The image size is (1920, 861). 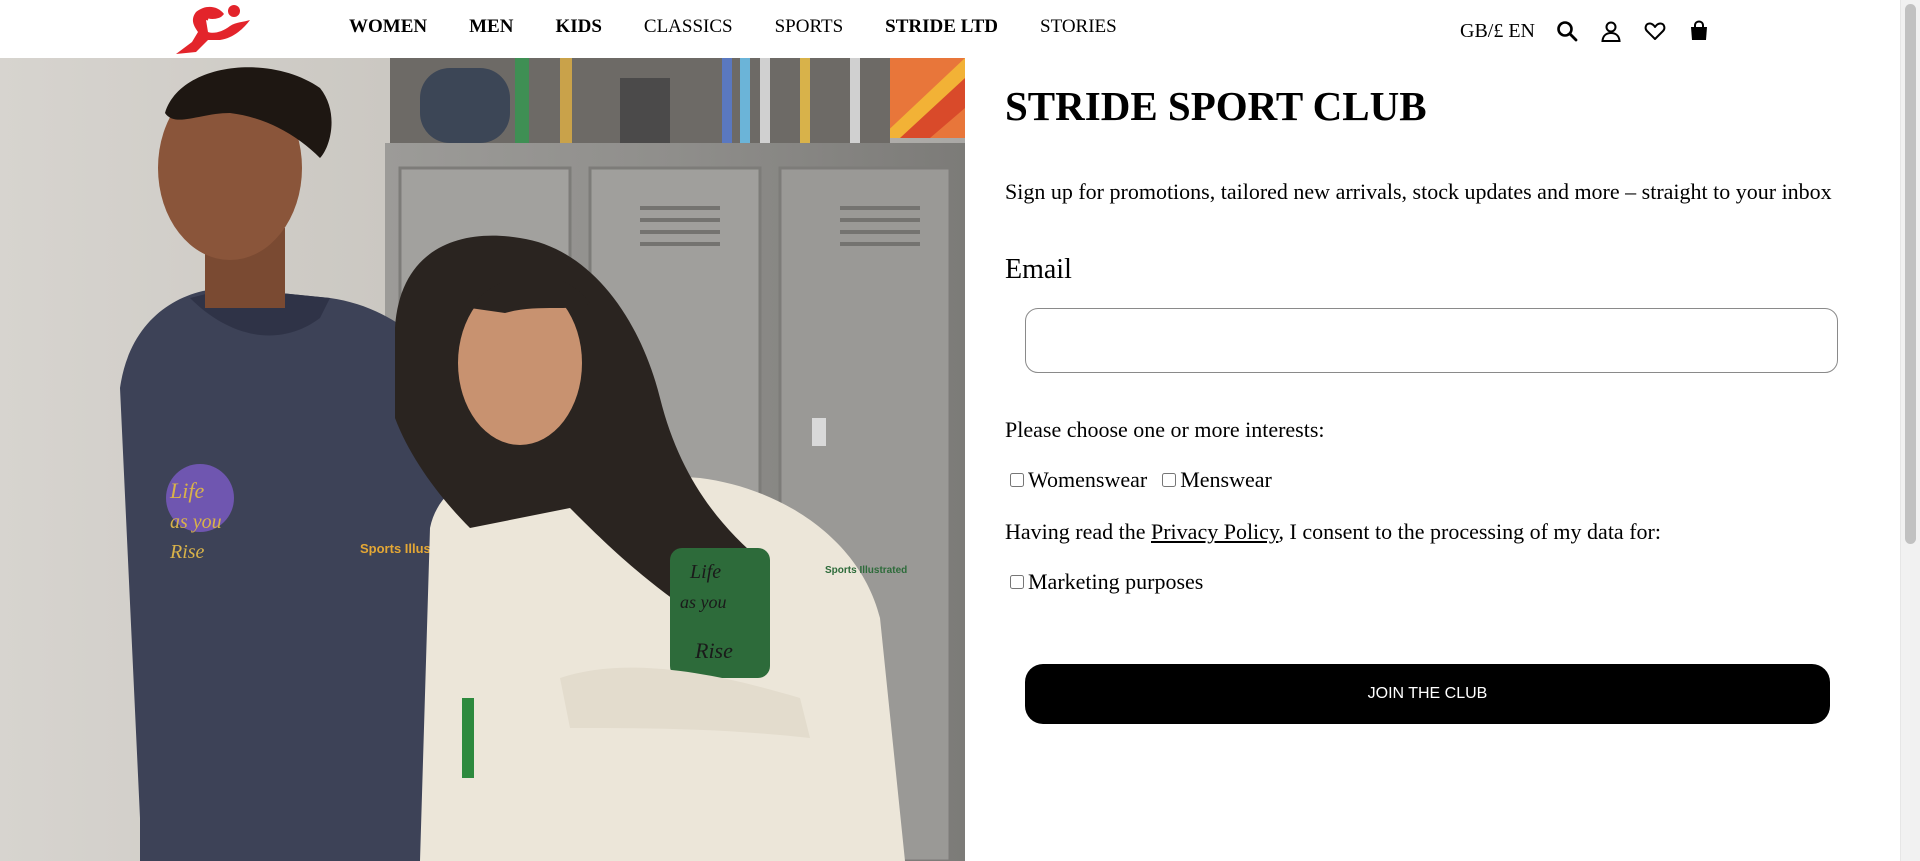 What do you see at coordinates (1087, 480) in the screenshot?
I see `womenswear-label: Womenswear` at bounding box center [1087, 480].